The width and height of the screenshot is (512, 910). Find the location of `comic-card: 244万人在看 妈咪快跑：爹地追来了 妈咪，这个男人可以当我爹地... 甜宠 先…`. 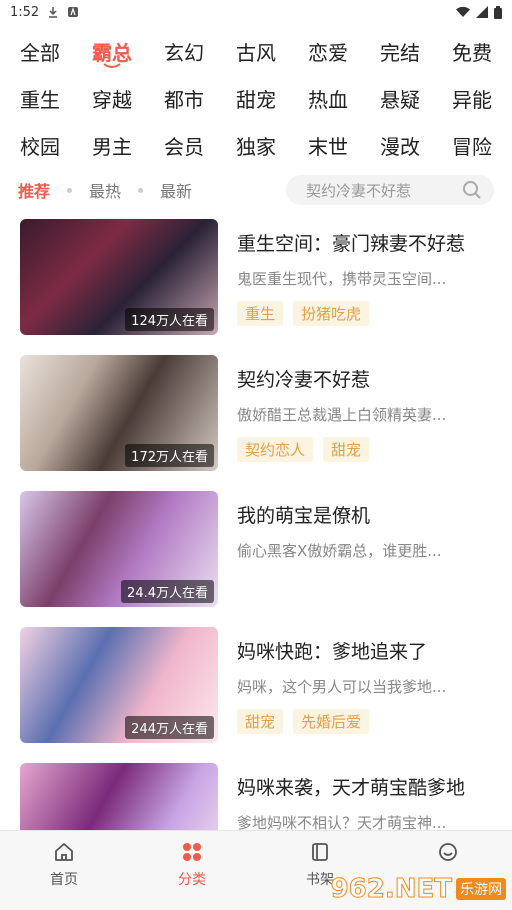

comic-card: 244万人在看 妈咪快跑：爹地追来了 妈咪，这个男人可以当我爹地... 甜宠 先… is located at coordinates (256, 695).